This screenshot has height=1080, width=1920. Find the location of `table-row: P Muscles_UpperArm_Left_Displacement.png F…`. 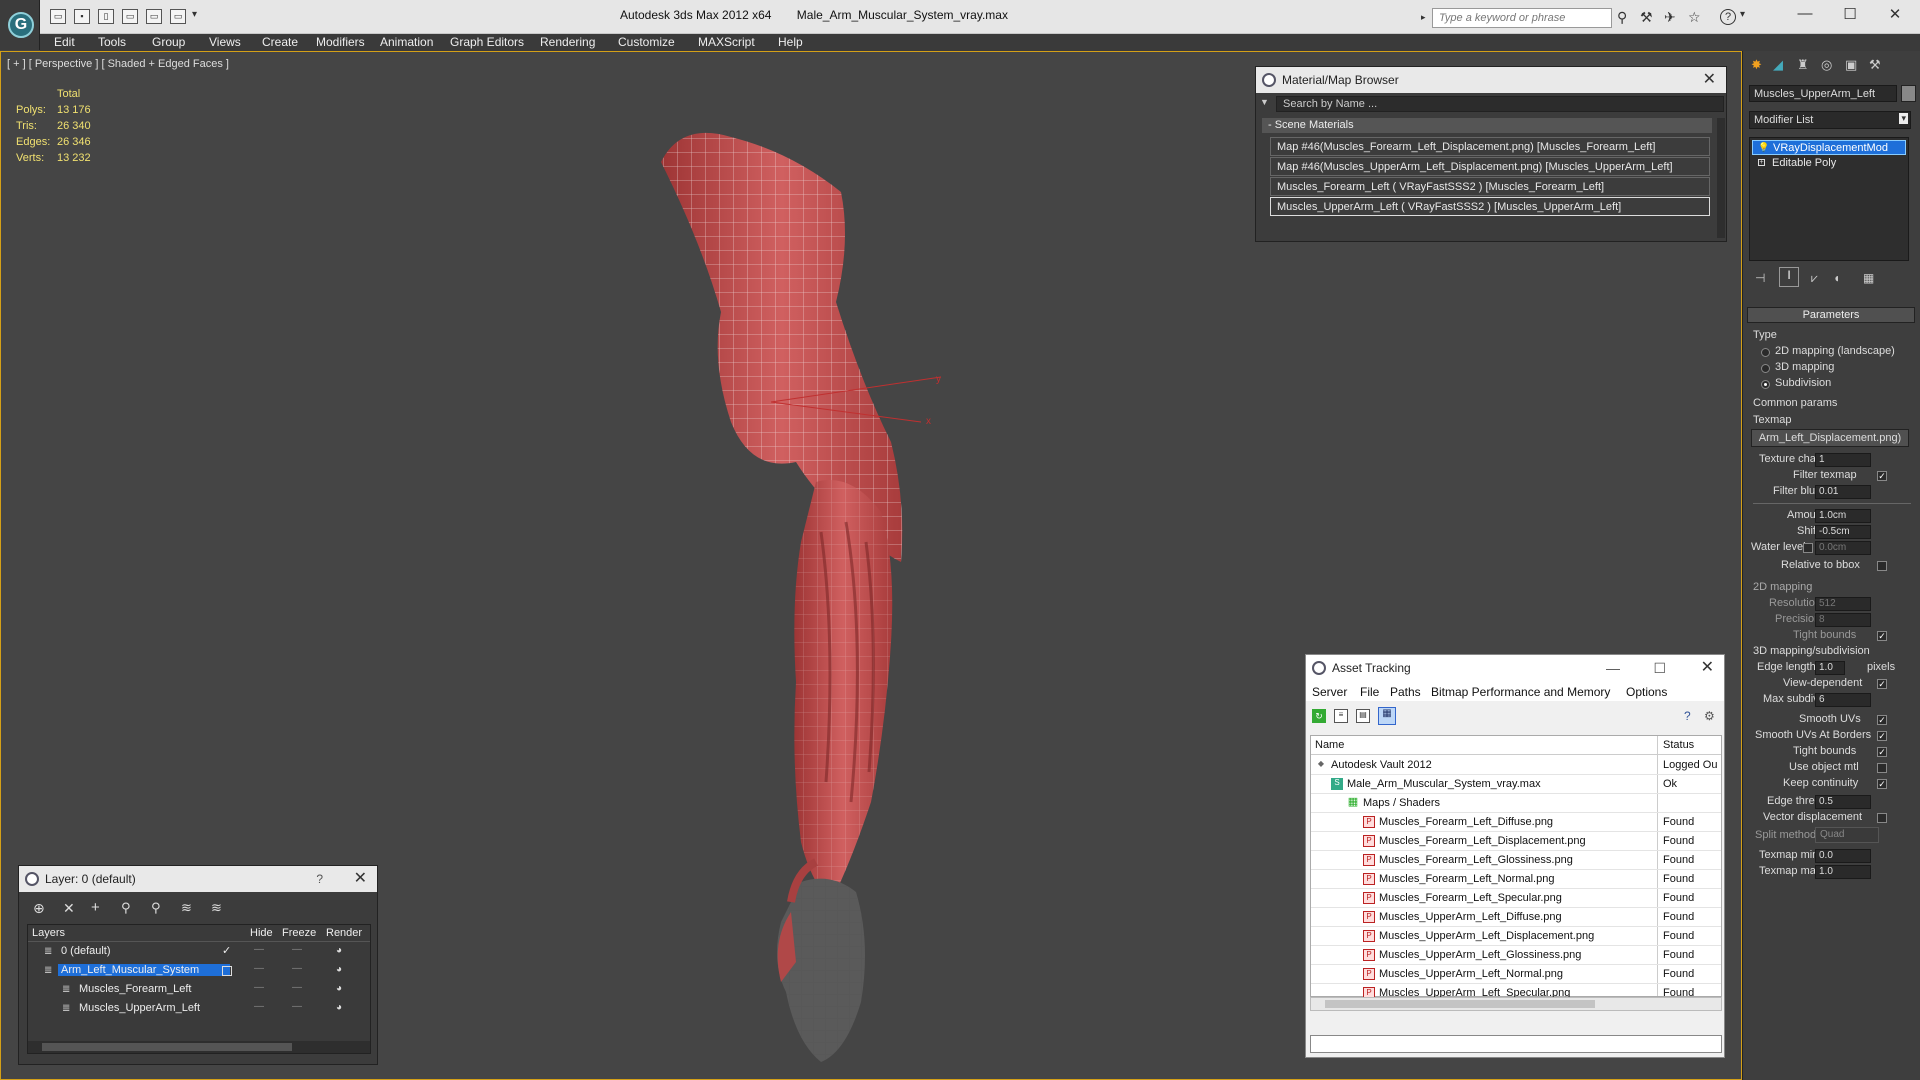

table-row: P Muscles_UpperArm_Left_Displacement.png F… is located at coordinates (1516, 936).